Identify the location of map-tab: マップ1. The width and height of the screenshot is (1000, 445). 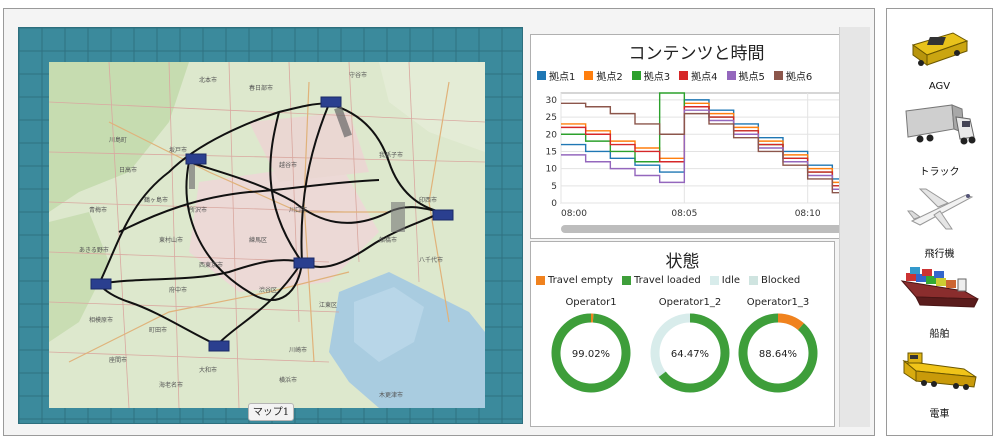
(271, 412).